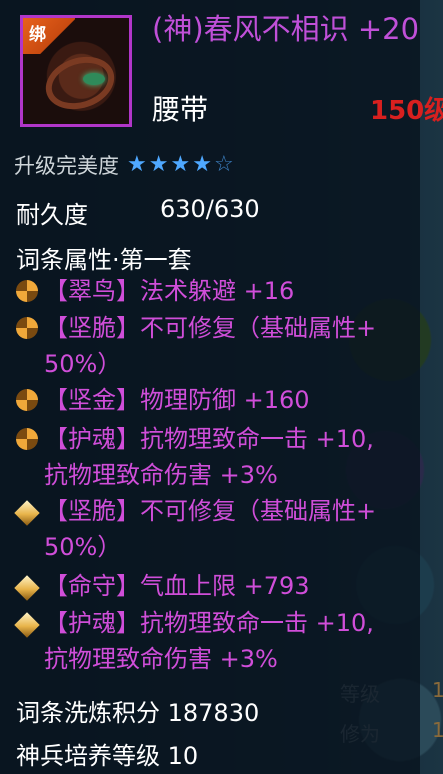  I want to click on refine-score: 词条洗炼积分 187830, so click(138, 713).